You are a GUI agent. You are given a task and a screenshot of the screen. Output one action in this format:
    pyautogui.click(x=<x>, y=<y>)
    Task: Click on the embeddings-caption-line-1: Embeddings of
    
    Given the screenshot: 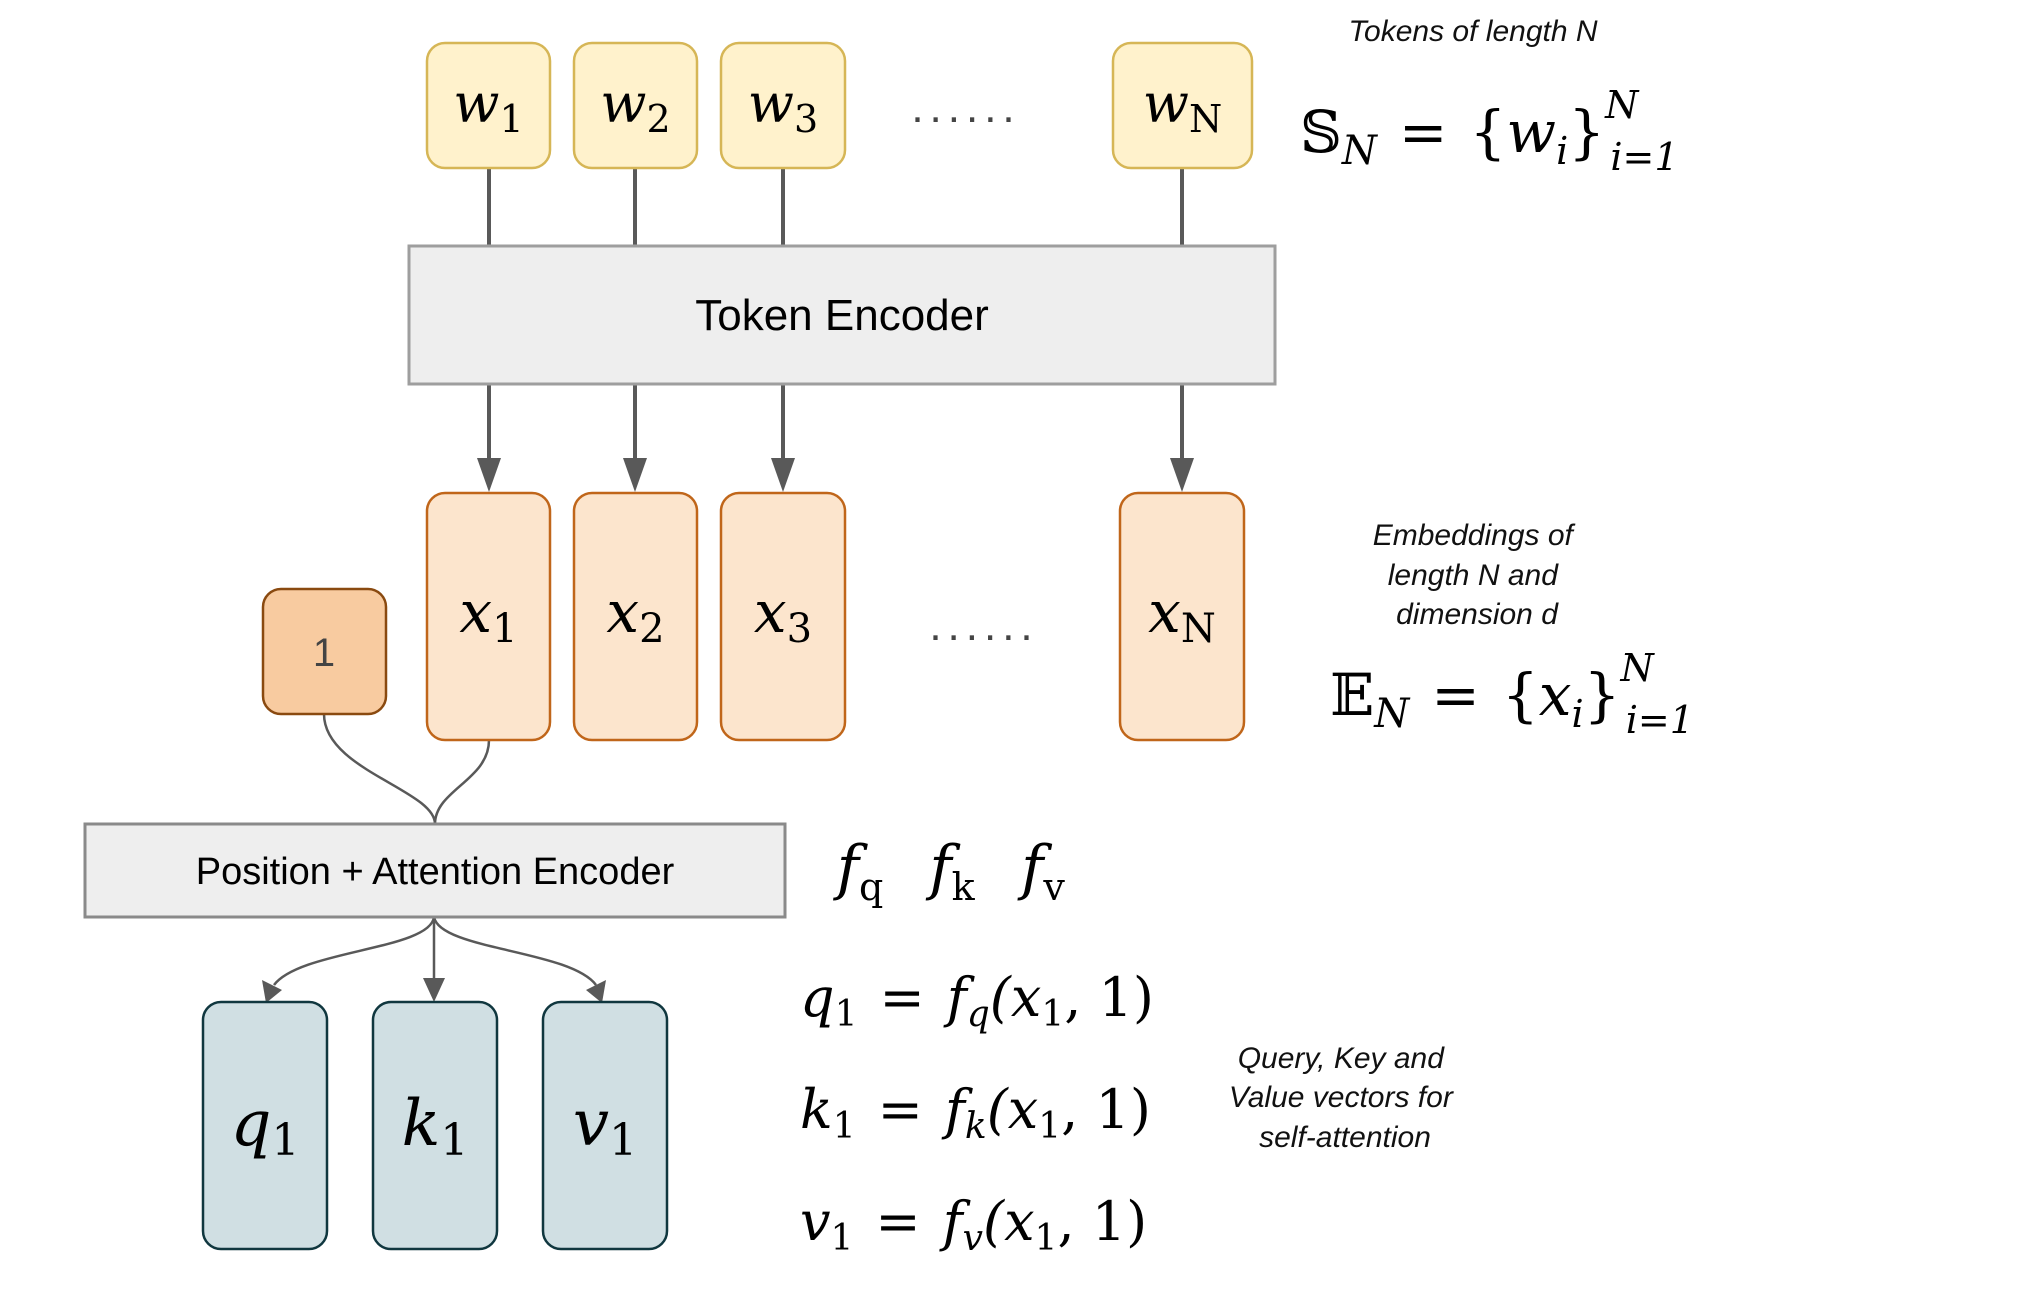 What is the action you would take?
    pyautogui.click(x=1474, y=535)
    